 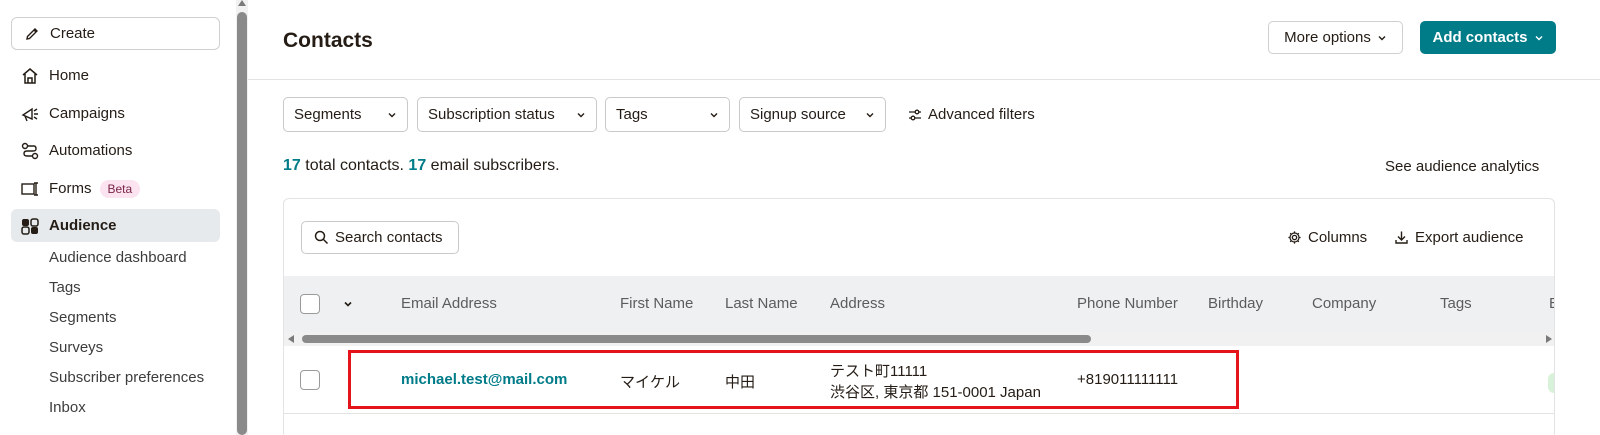 What do you see at coordinates (118, 257) in the screenshot?
I see `sidebar-subitem-audience-dashboard: Audience dashboard` at bounding box center [118, 257].